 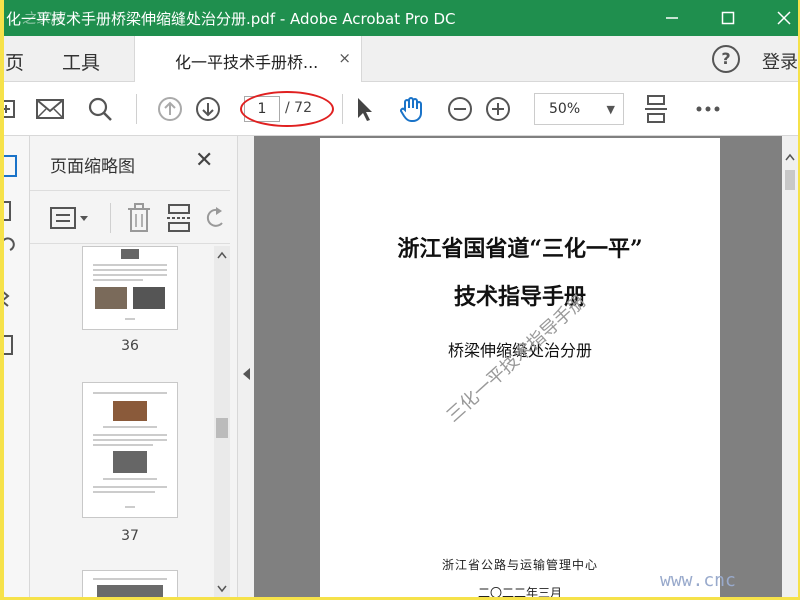 I want to click on zoom-in-icon, so click(x=498, y=109).